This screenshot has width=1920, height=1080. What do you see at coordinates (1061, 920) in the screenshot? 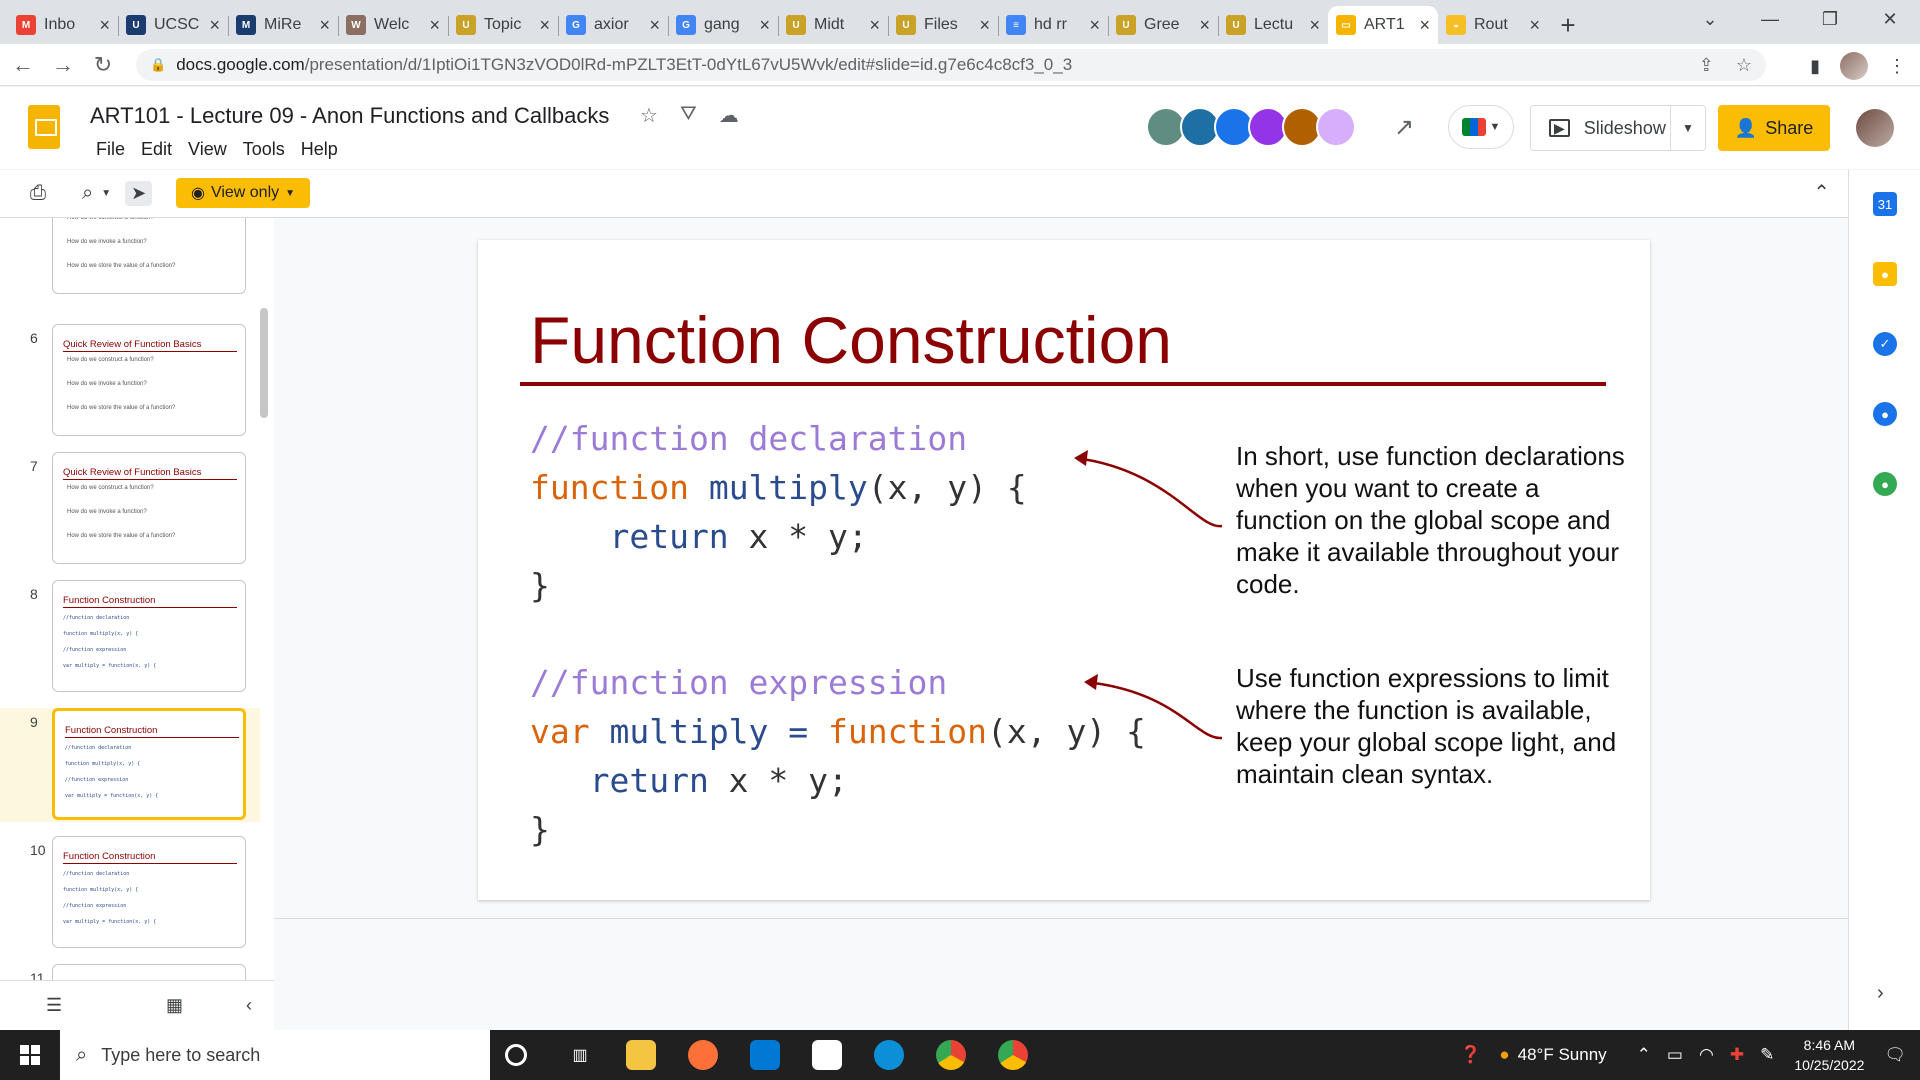
I see `speaker-notes-divider` at bounding box center [1061, 920].